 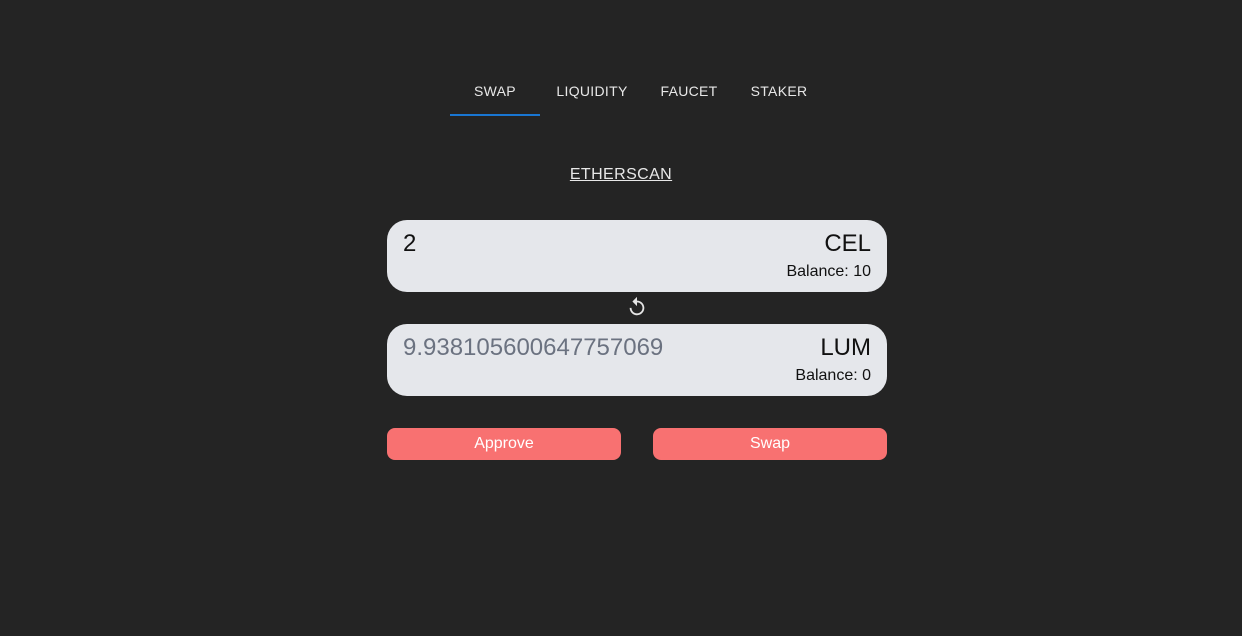 I want to click on etherscan-link-row: ETHERSCAN, so click(x=621, y=175).